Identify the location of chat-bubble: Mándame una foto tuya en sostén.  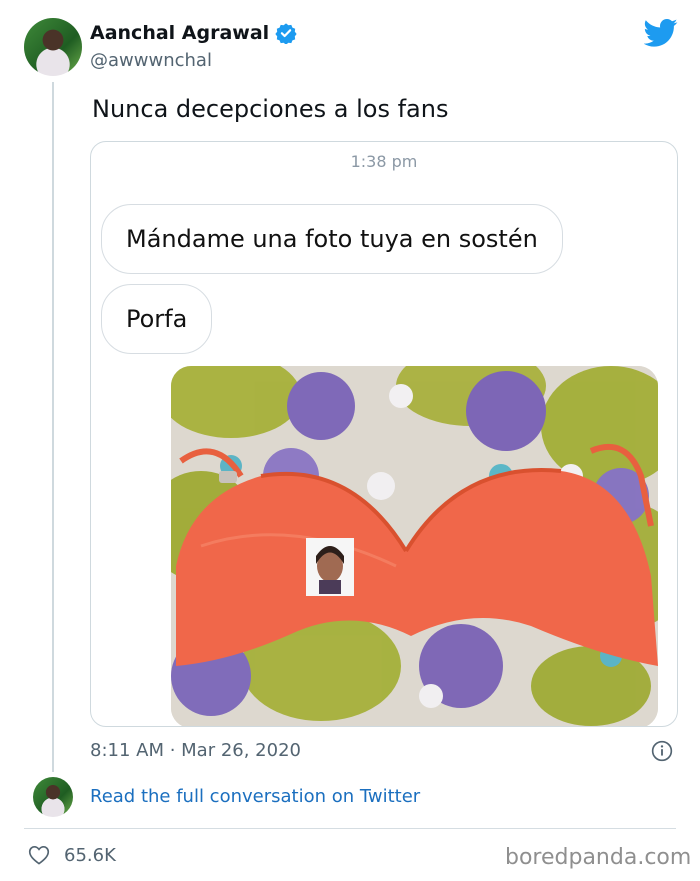
(332, 239).